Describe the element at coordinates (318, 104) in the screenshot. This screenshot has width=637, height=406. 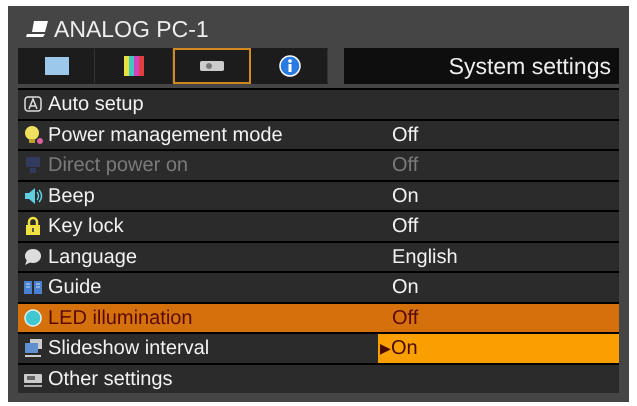
I see `menu-row: Auto setup` at that location.